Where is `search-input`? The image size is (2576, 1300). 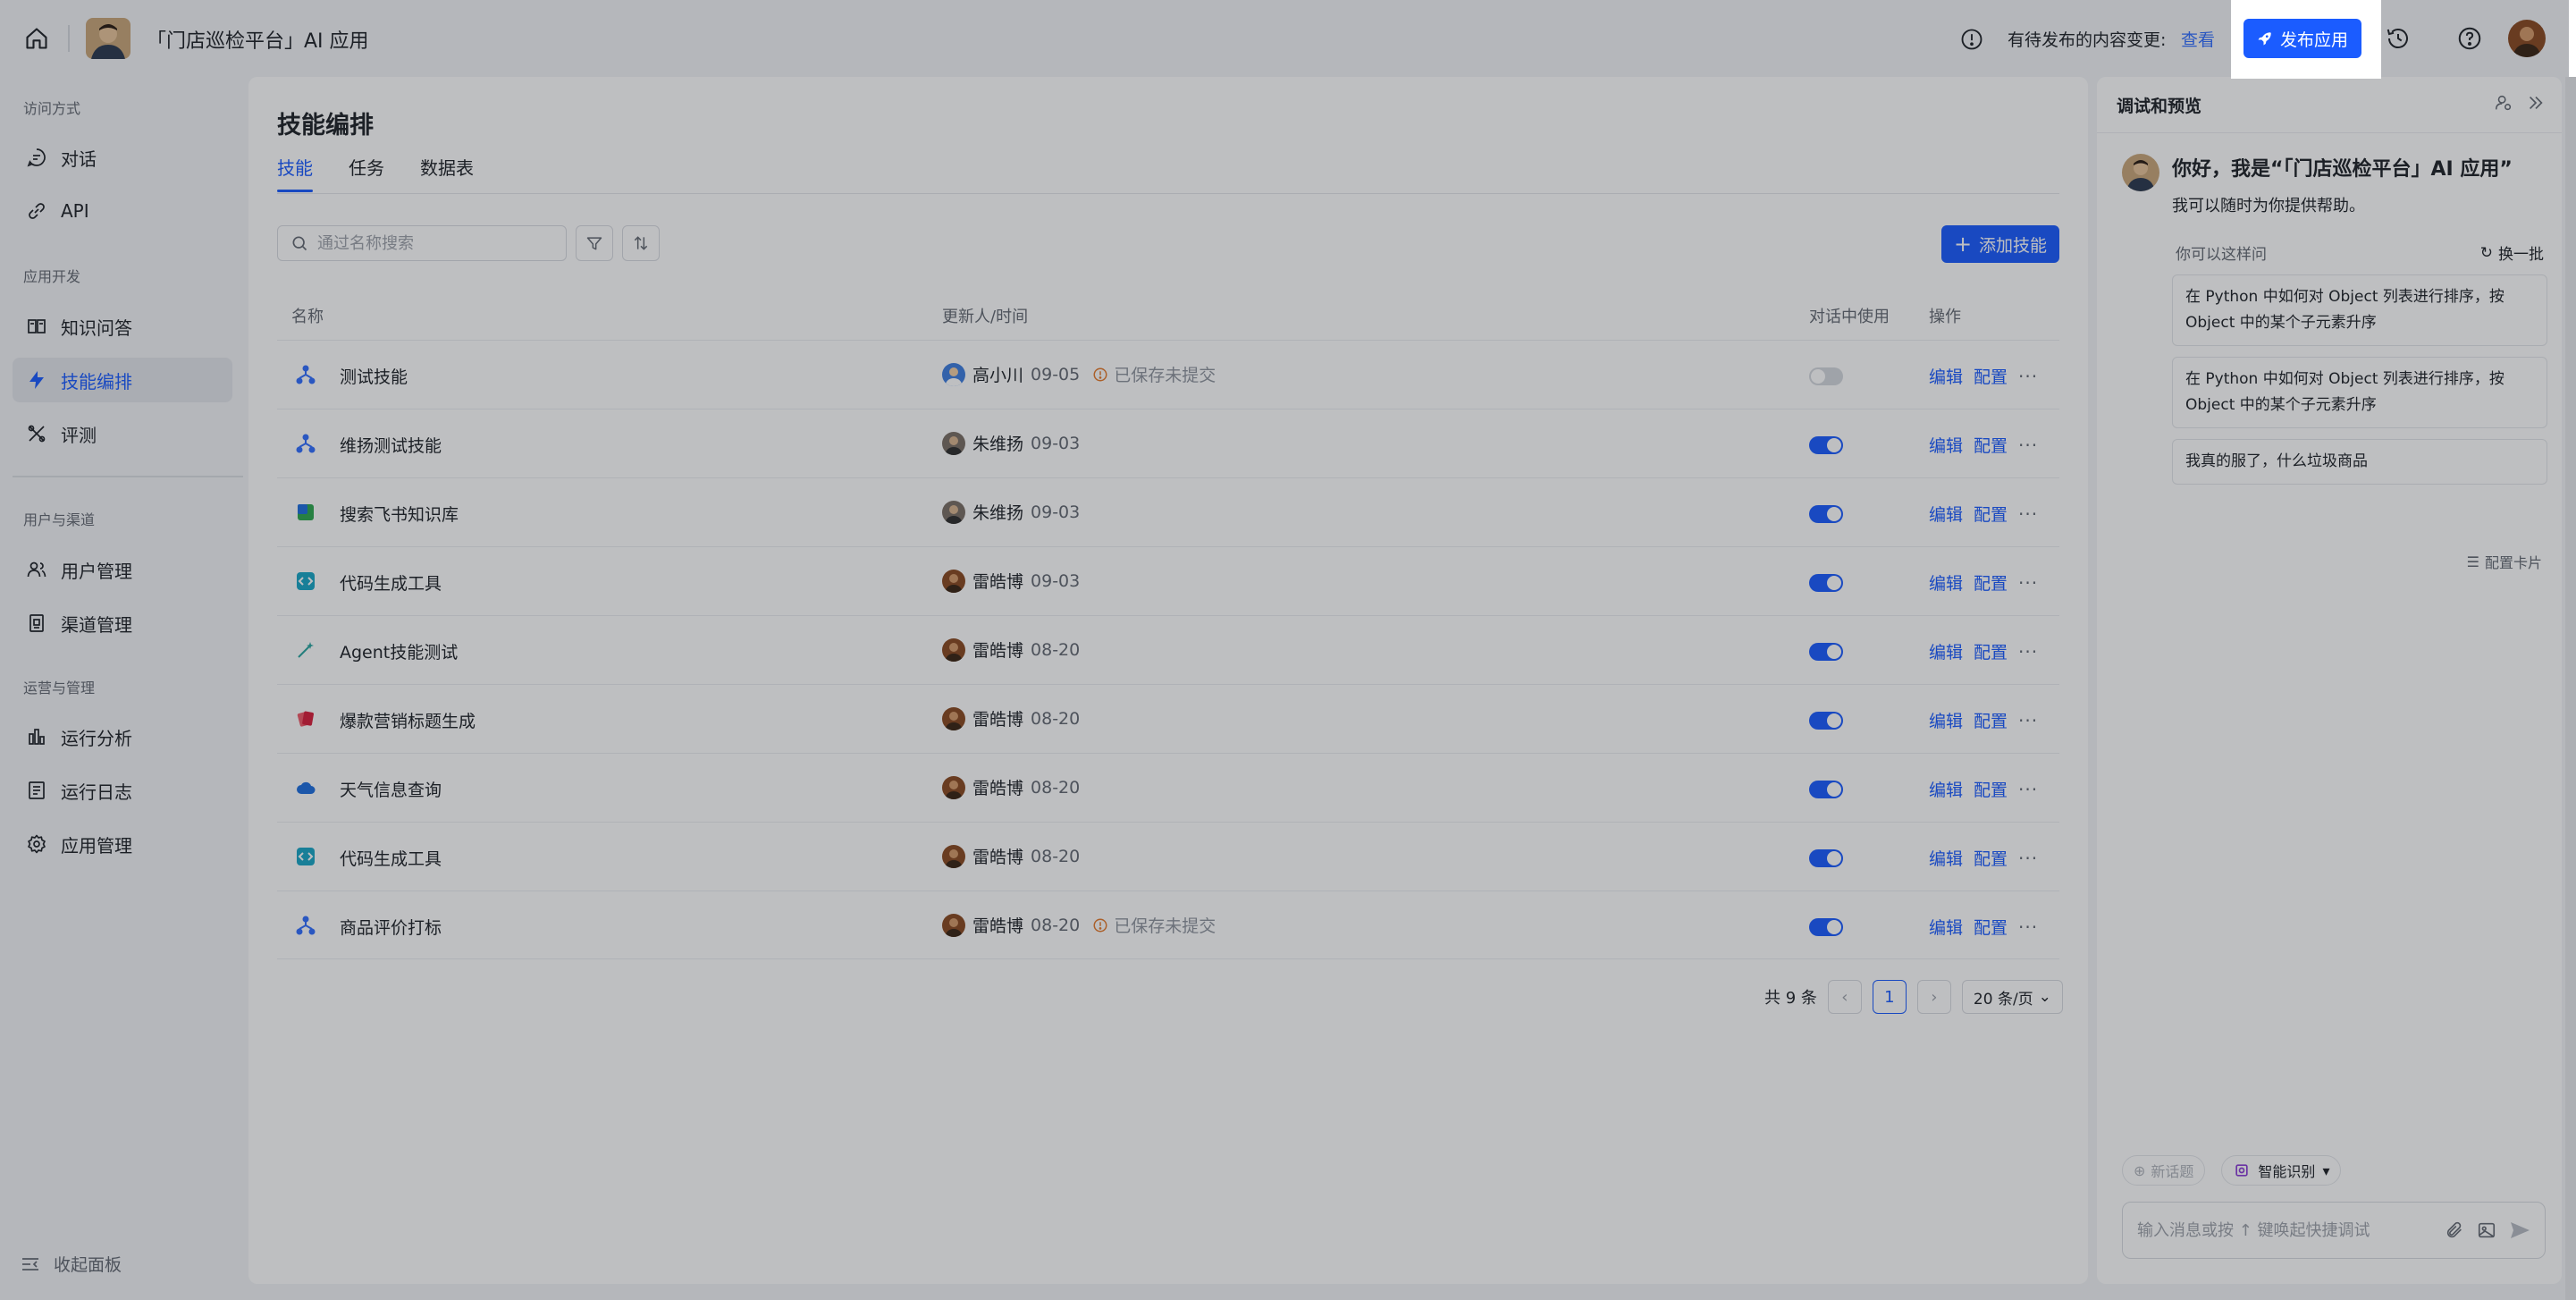 search-input is located at coordinates (434, 243).